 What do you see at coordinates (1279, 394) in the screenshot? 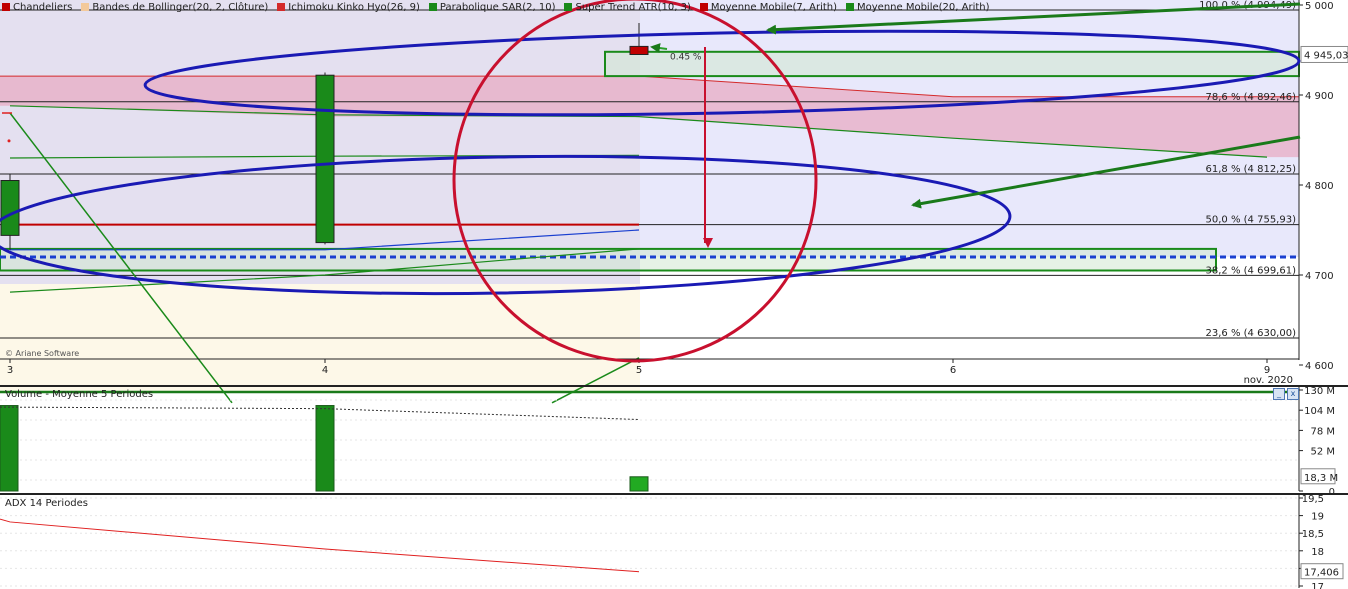
I see `minimize-pane-button: _` at bounding box center [1279, 394].